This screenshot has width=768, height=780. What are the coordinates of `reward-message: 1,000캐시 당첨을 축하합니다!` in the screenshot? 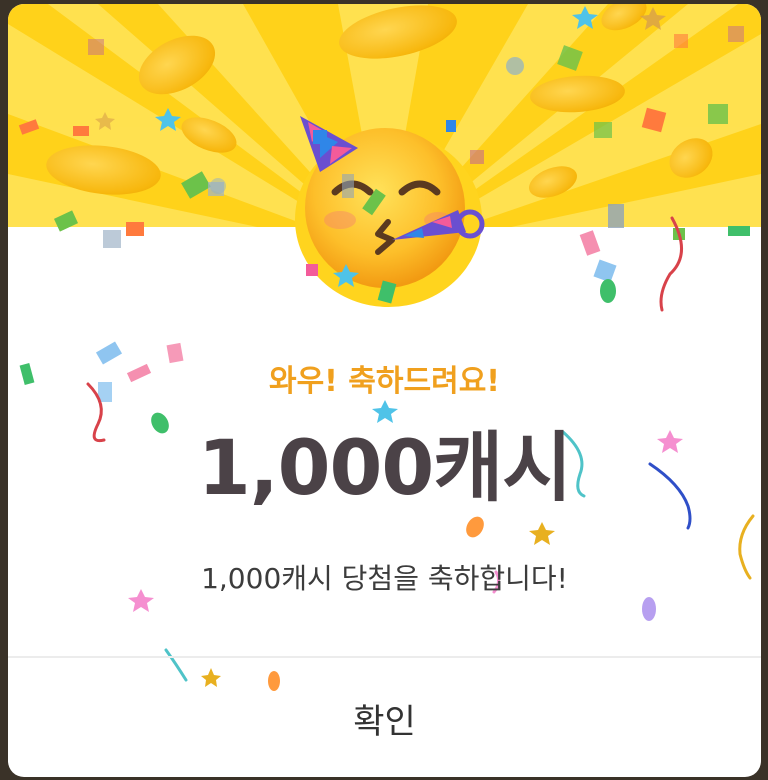 It's located at (384, 578).